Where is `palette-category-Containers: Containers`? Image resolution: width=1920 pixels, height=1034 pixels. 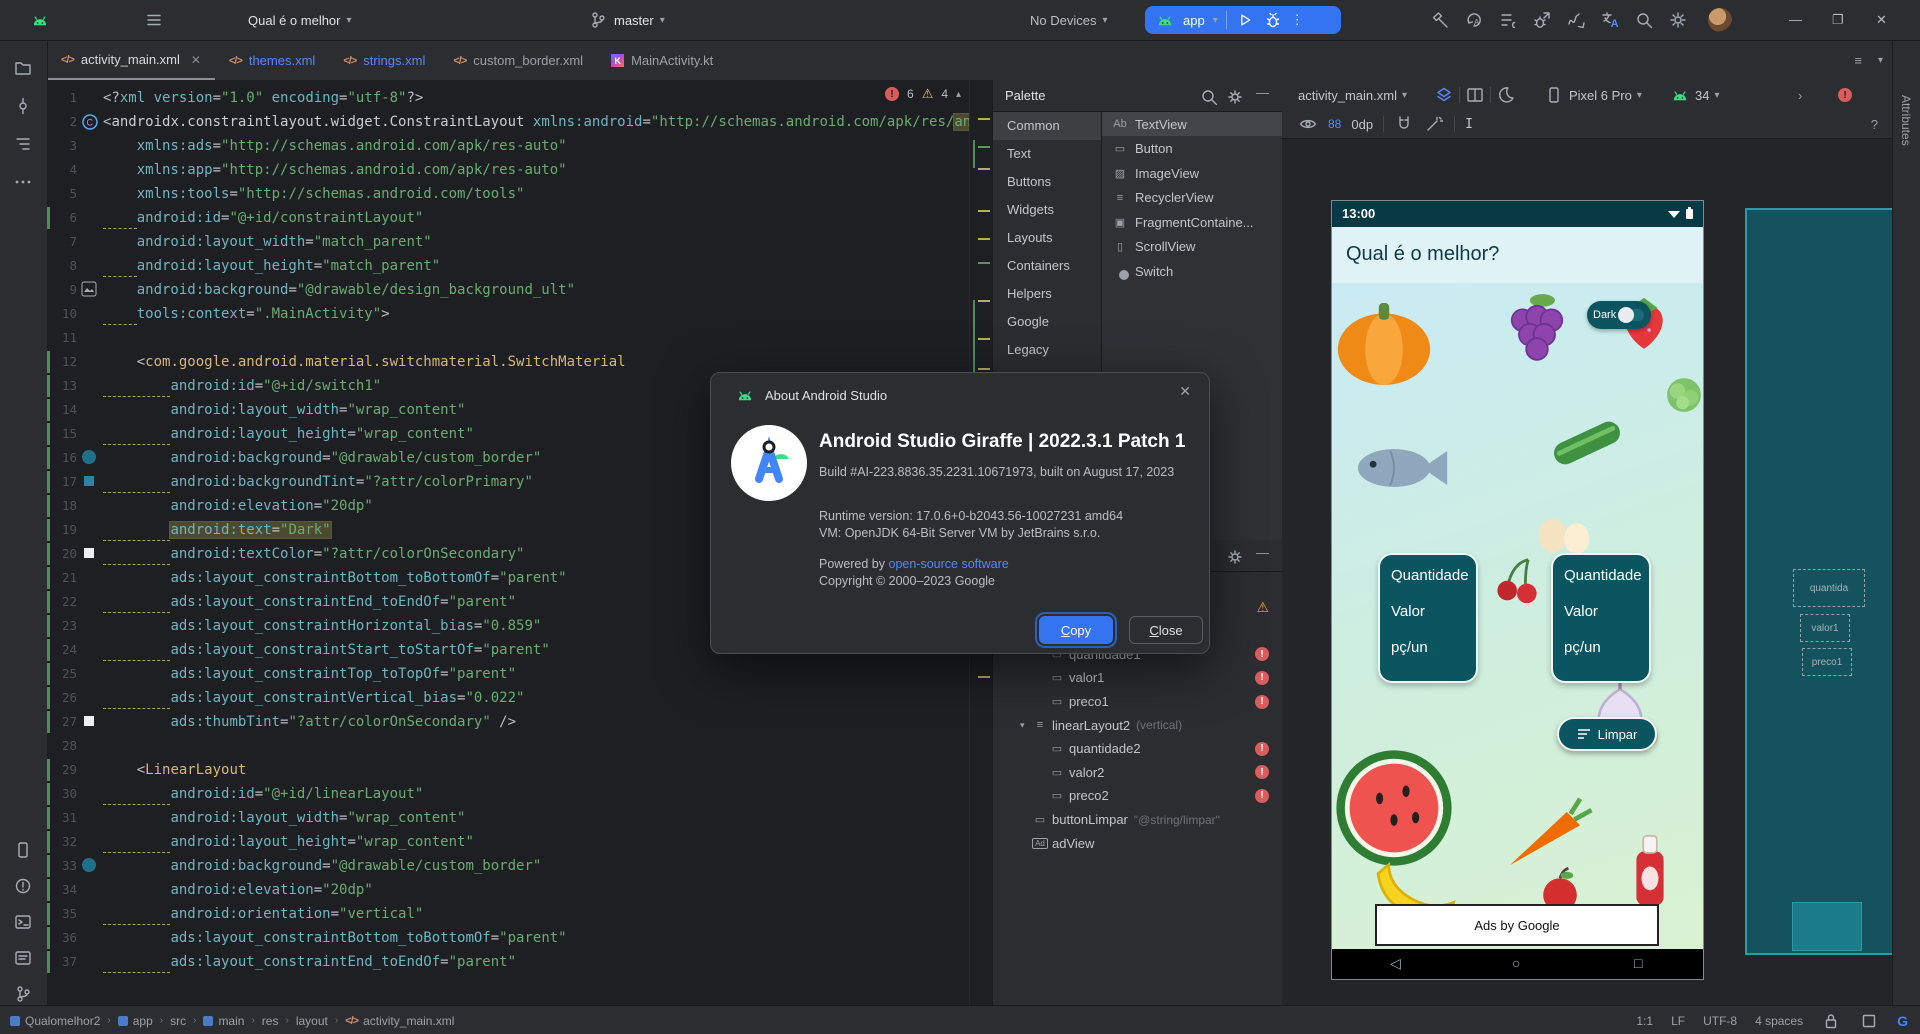 palette-category-Containers: Containers is located at coordinates (1047, 266).